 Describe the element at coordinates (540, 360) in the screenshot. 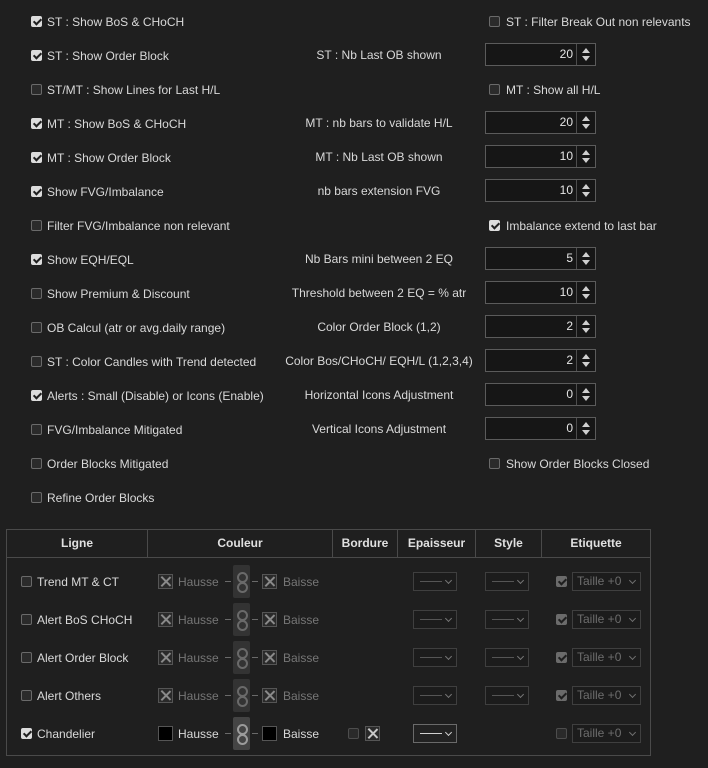

I see `spinner-color-bos-choch: 2` at that location.